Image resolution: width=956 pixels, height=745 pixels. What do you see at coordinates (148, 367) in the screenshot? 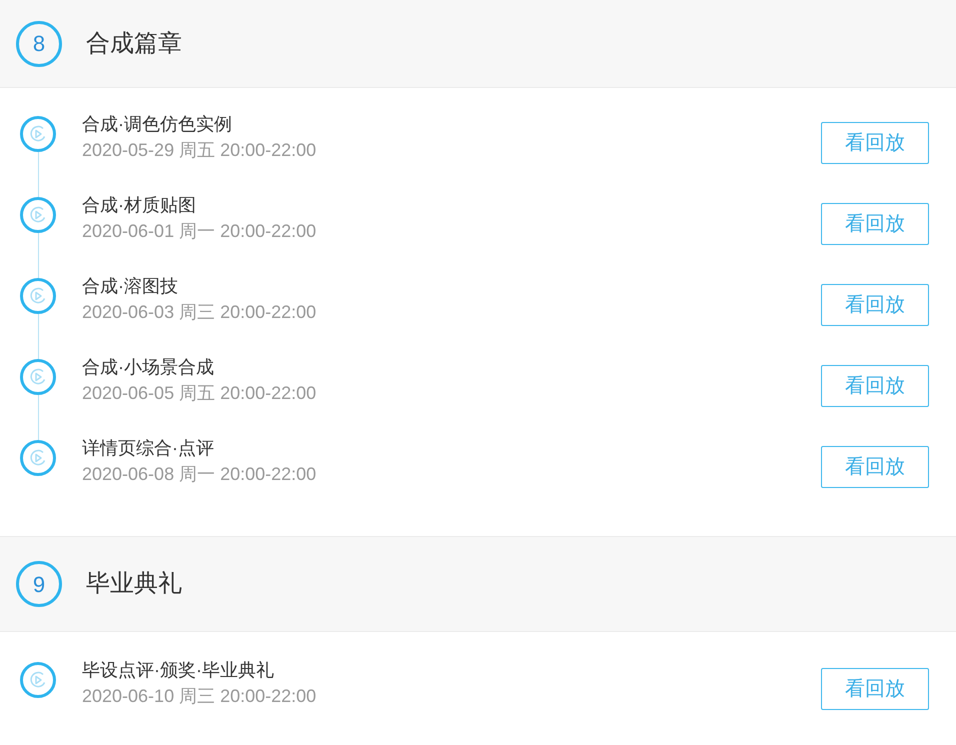
I see `lesson-title: 合成·小场景合成` at bounding box center [148, 367].